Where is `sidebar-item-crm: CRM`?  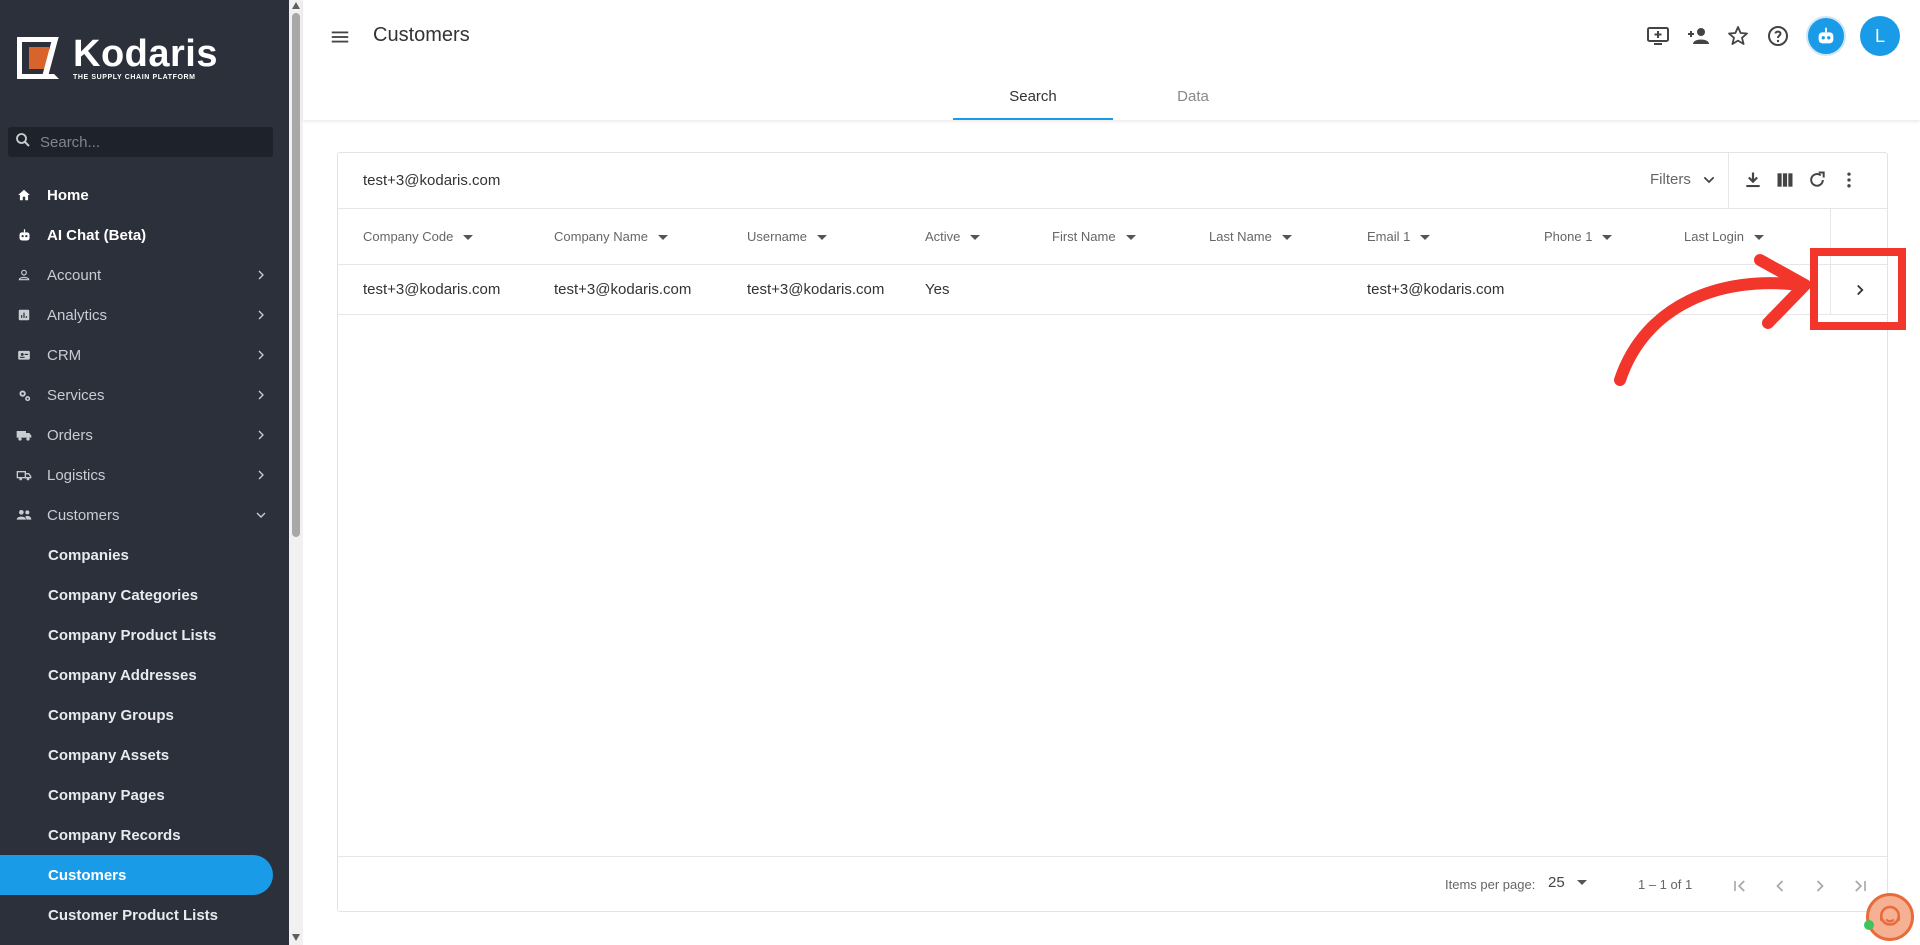 sidebar-item-crm: CRM is located at coordinates (144, 355).